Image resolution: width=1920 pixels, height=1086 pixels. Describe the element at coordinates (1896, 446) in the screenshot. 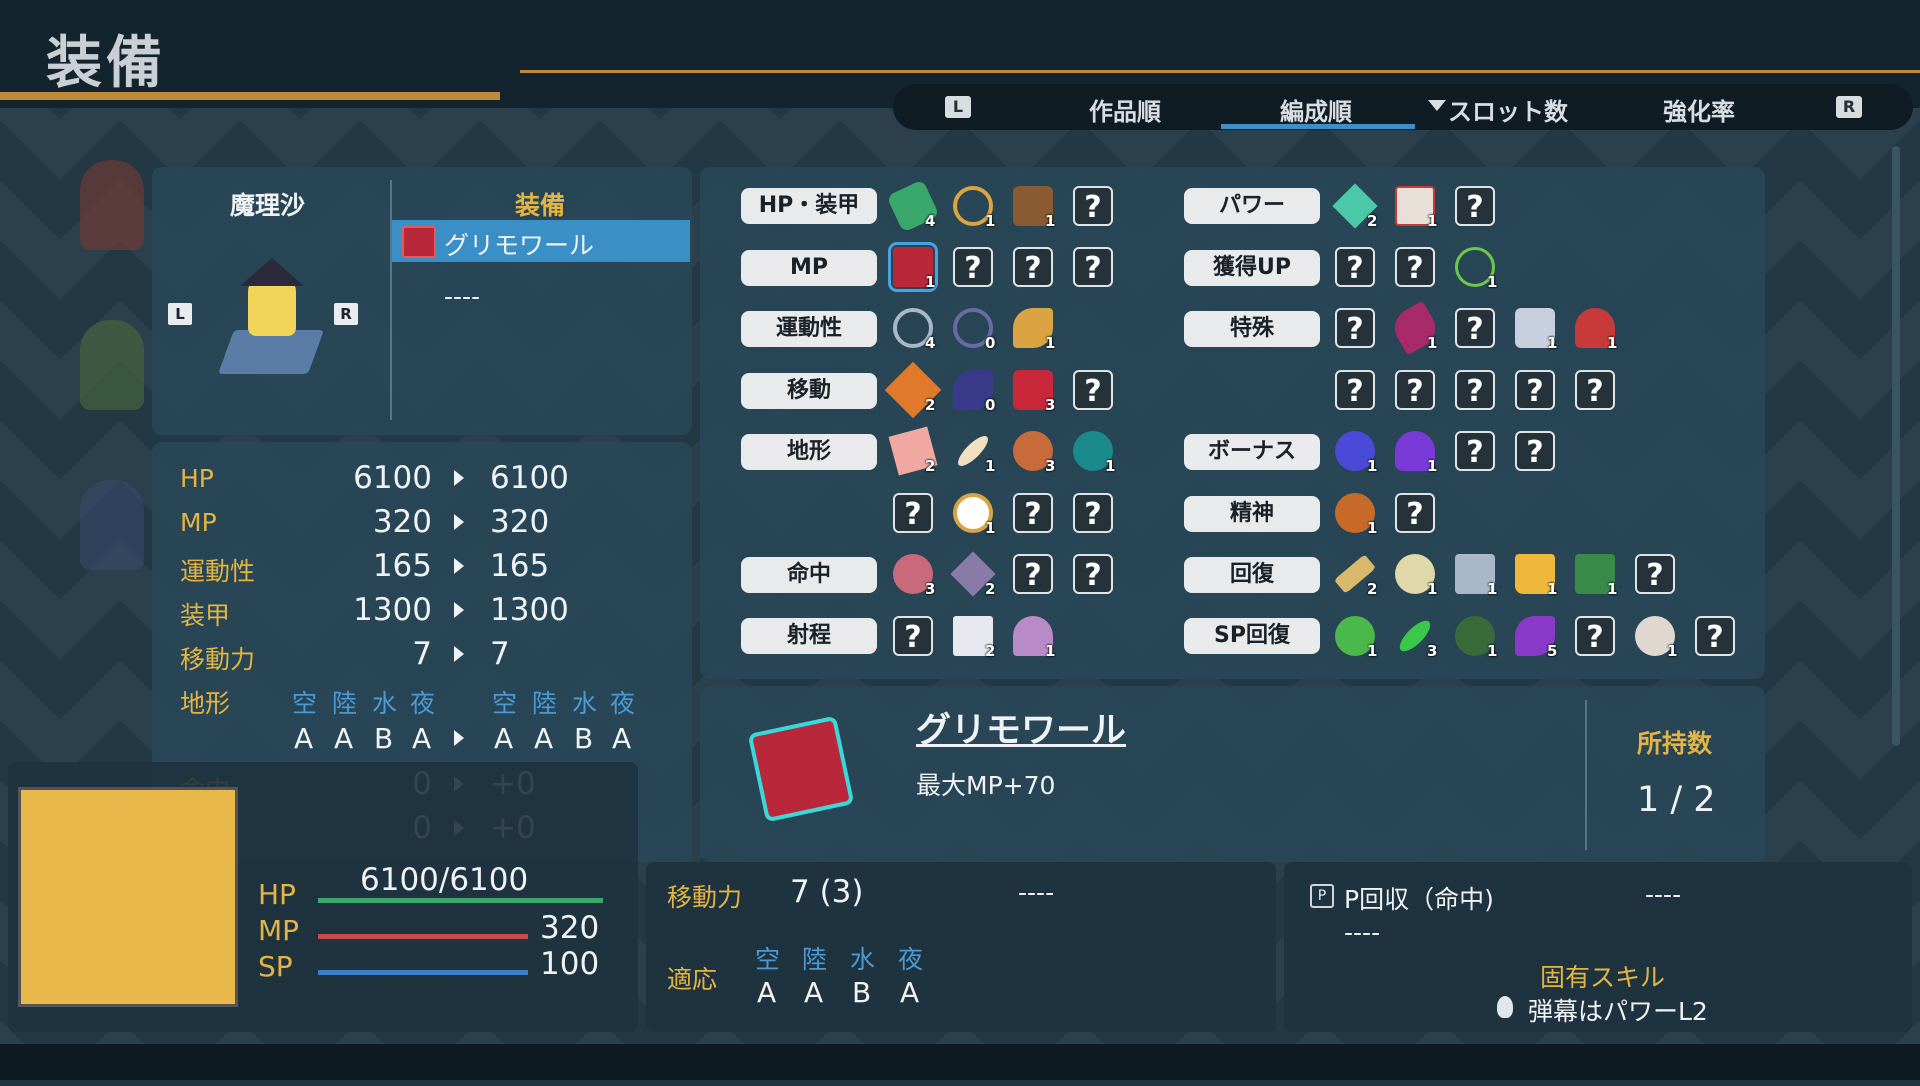

I see `scrollbar` at that location.